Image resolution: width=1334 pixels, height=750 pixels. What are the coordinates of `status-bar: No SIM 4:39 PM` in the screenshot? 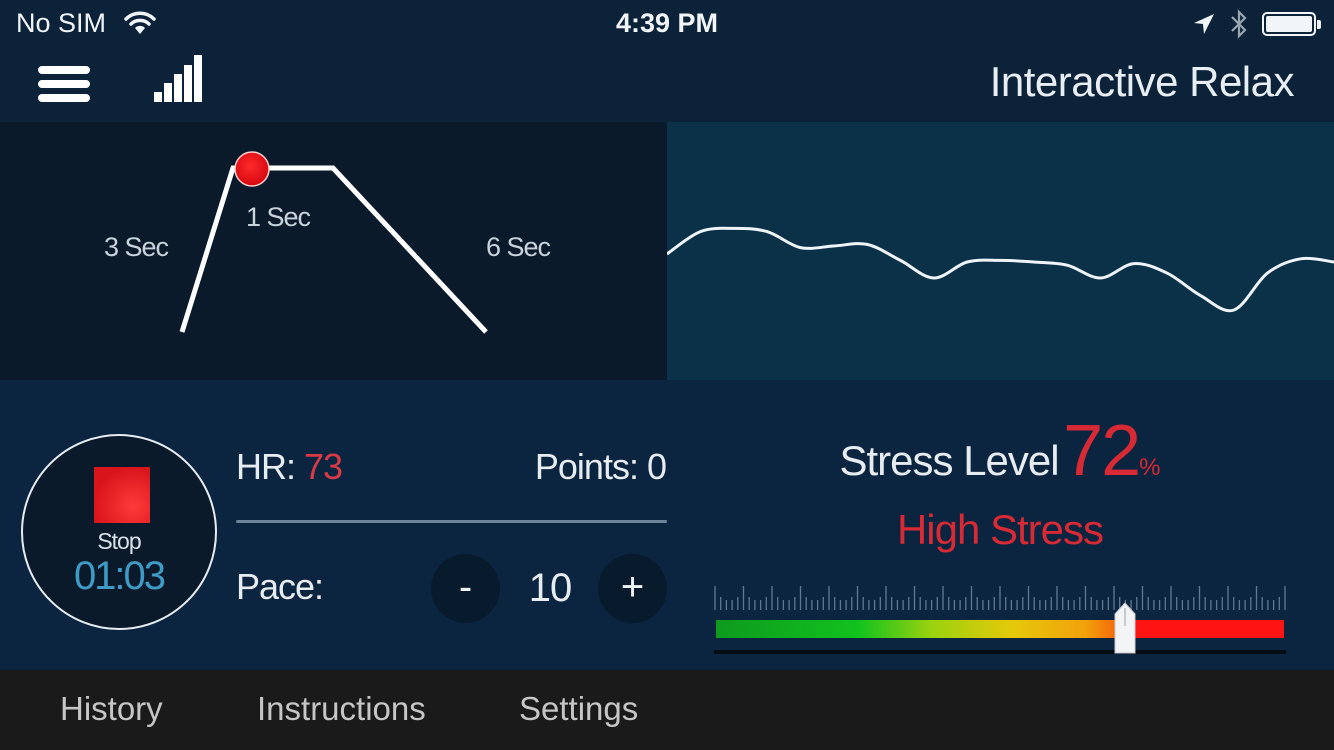 It's located at (667, 24).